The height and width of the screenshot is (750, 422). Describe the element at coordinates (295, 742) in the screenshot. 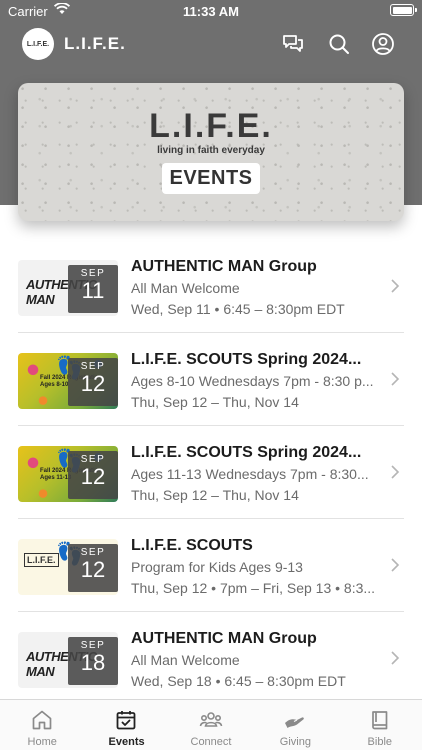

I see `tab-label: Giving` at that location.